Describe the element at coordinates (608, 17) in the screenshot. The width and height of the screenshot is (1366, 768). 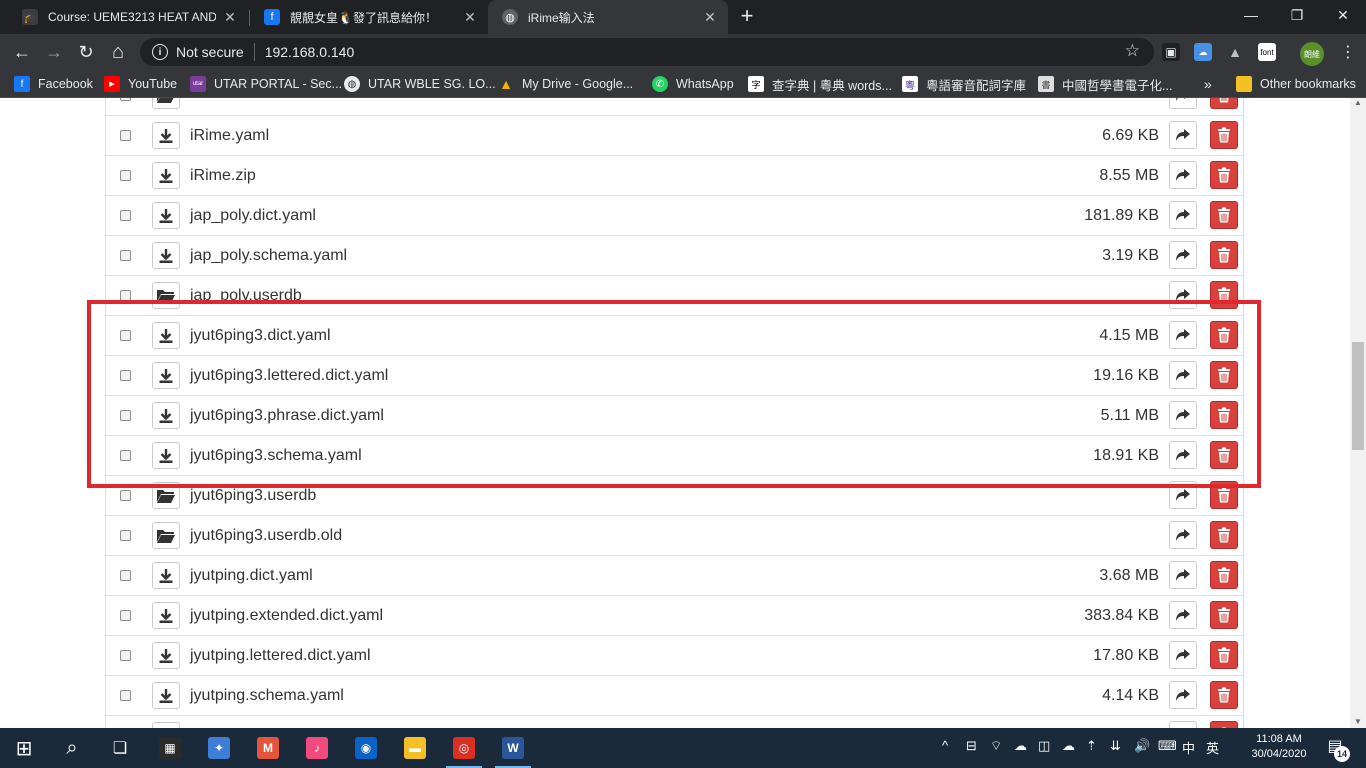
I see `tab-irime: ◍ iRime输入法 ✕` at that location.